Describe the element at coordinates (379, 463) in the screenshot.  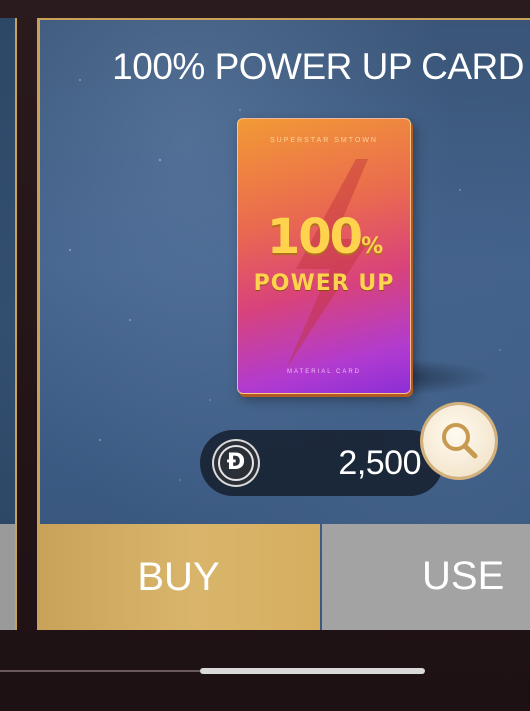
I see `price-amount: 2,500` at that location.